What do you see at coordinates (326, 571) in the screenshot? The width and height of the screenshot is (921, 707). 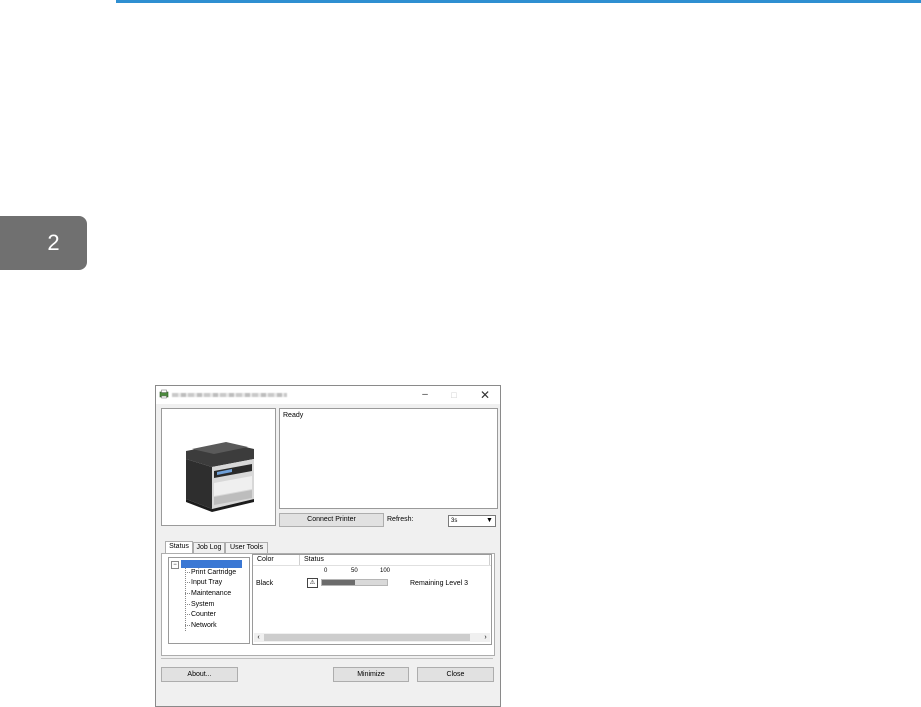 I see `scale-label-0: 0` at bounding box center [326, 571].